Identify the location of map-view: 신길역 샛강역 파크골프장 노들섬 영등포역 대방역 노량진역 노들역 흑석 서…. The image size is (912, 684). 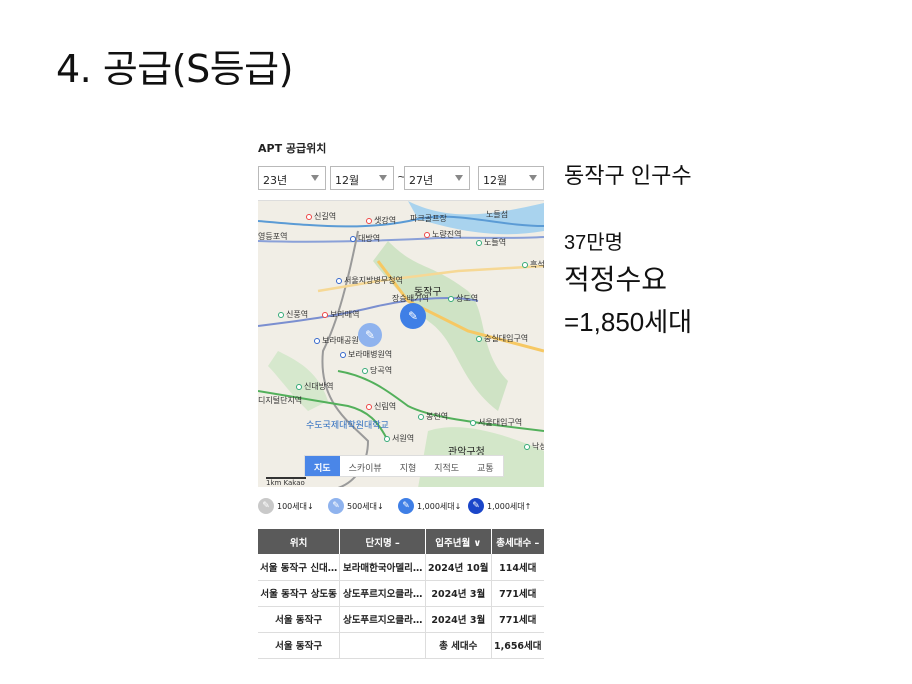
(401, 343).